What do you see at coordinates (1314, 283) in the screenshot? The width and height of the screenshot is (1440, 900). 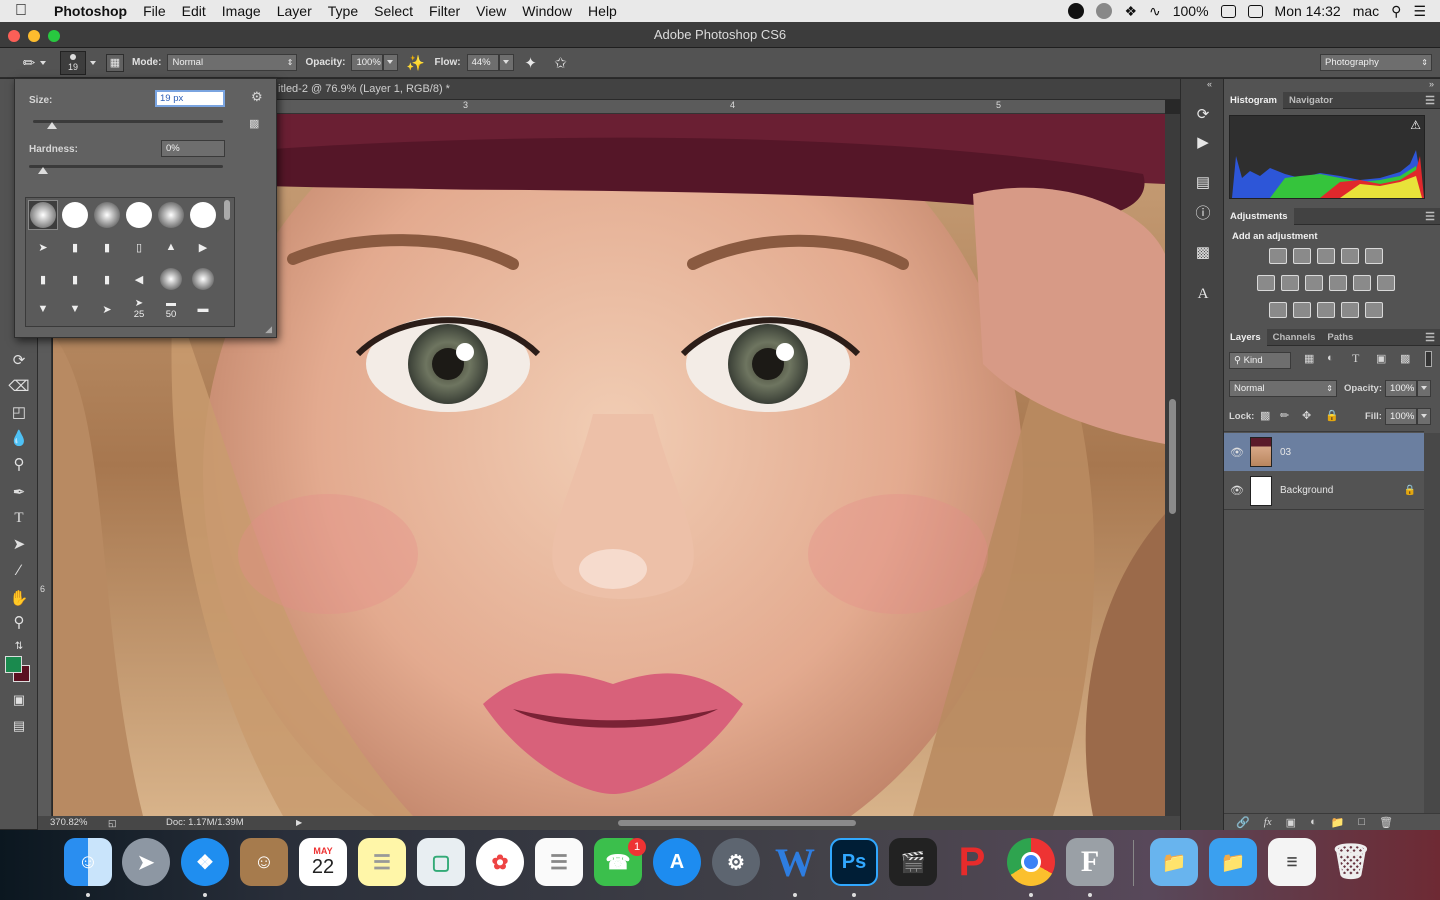 I see `black-white-icon` at bounding box center [1314, 283].